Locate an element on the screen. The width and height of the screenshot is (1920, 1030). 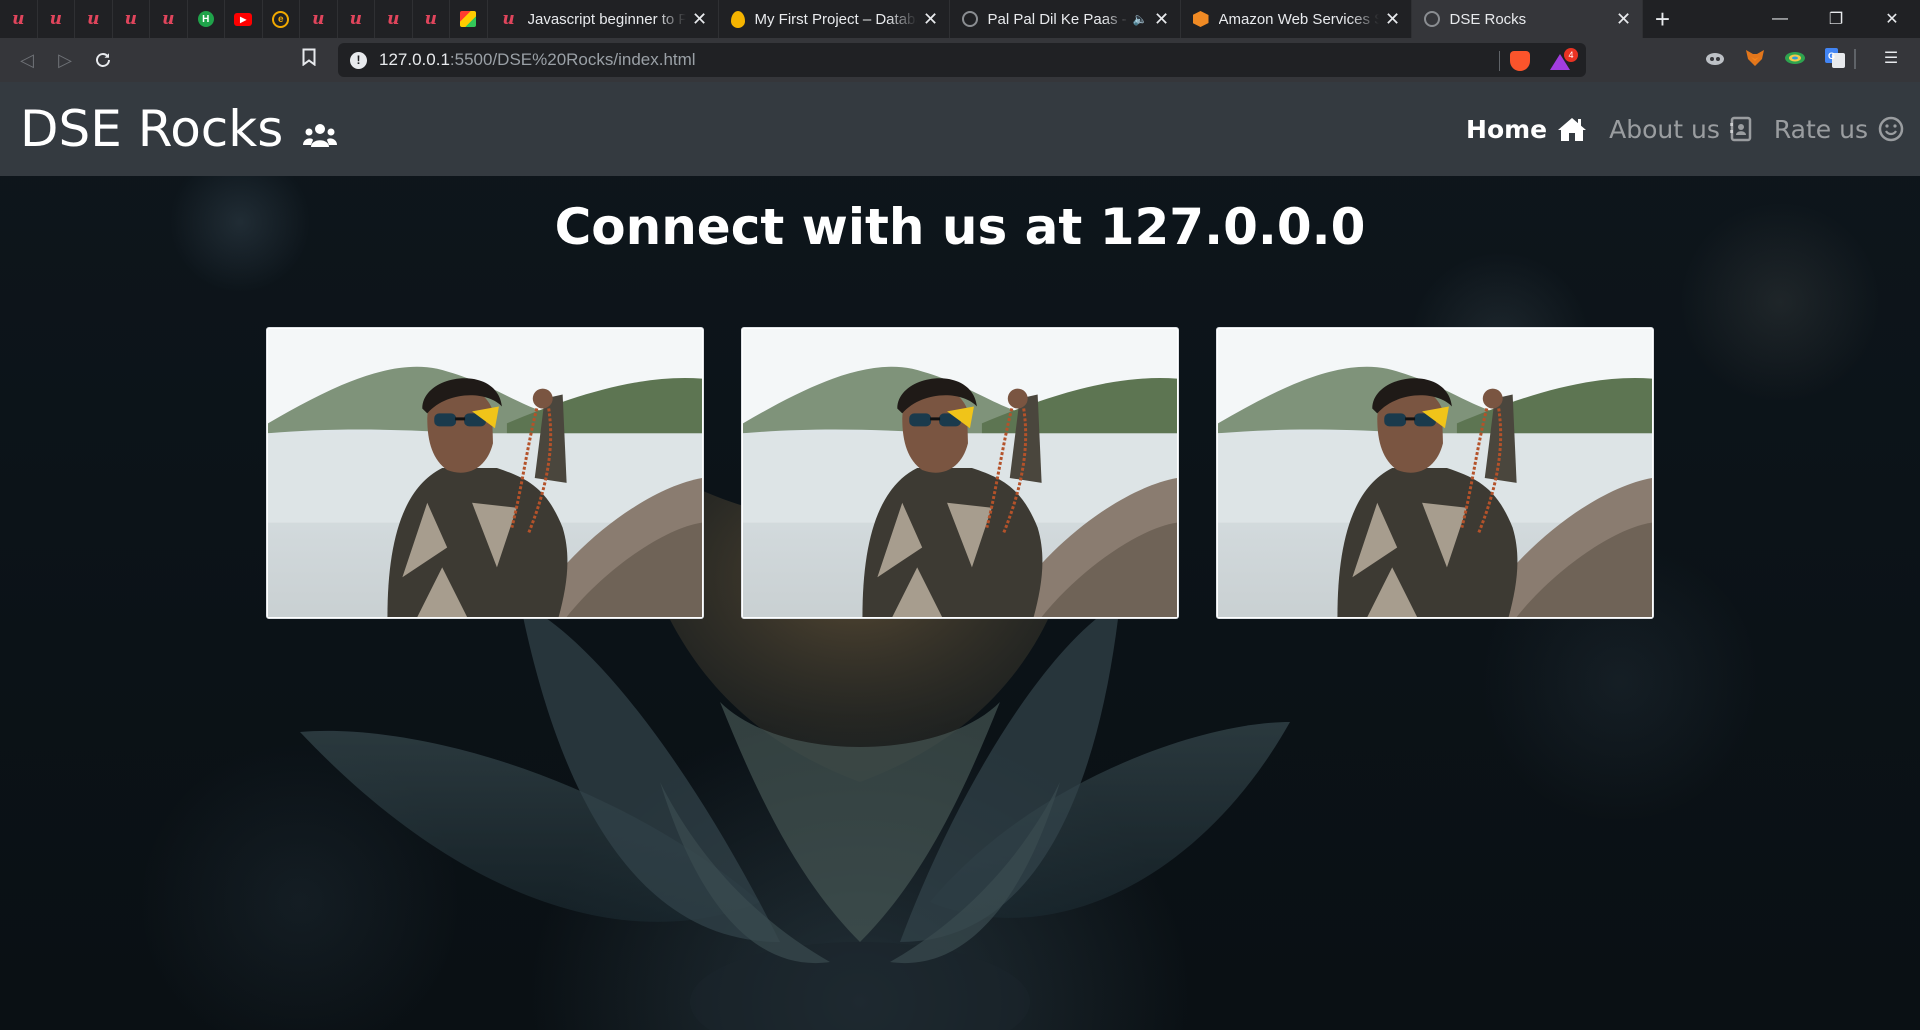
users-icon is located at coordinates (320, 135).